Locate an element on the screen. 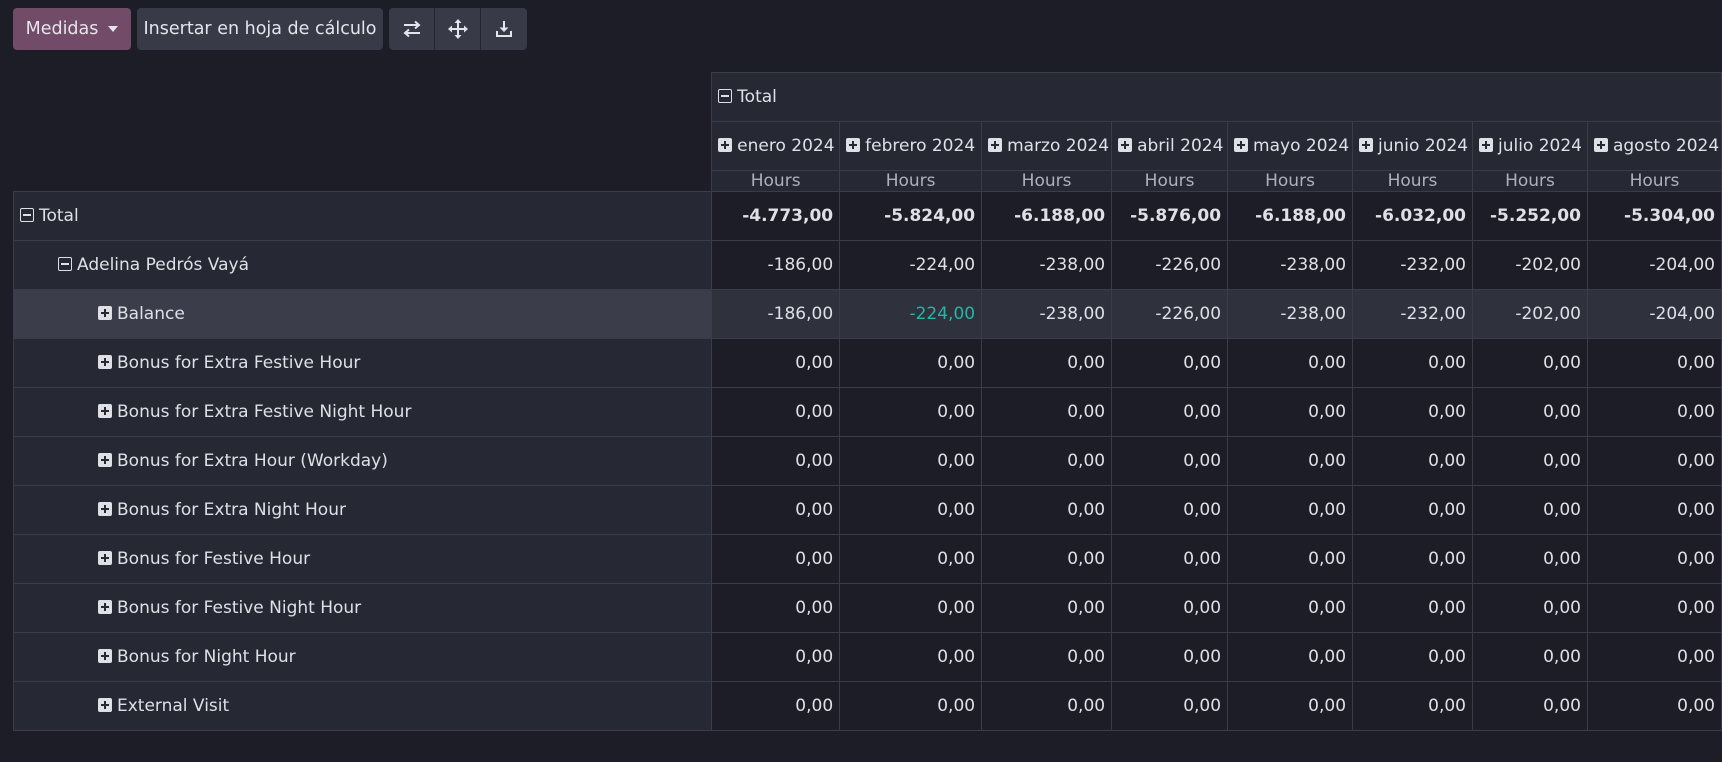 The width and height of the screenshot is (1722, 762). measures-dropdown-button: Medidas is located at coordinates (72, 29).